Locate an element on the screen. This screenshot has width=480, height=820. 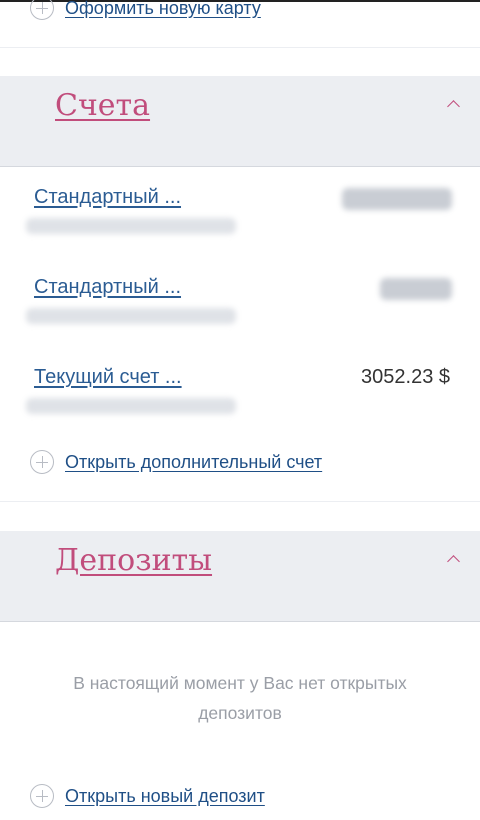
issue-new-card-label: Оформить новую карту is located at coordinates (163, 9).